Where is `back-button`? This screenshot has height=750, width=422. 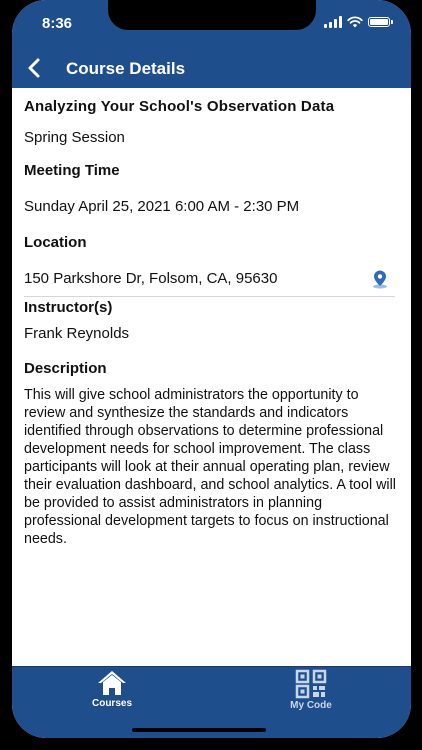 back-button is located at coordinates (34, 68).